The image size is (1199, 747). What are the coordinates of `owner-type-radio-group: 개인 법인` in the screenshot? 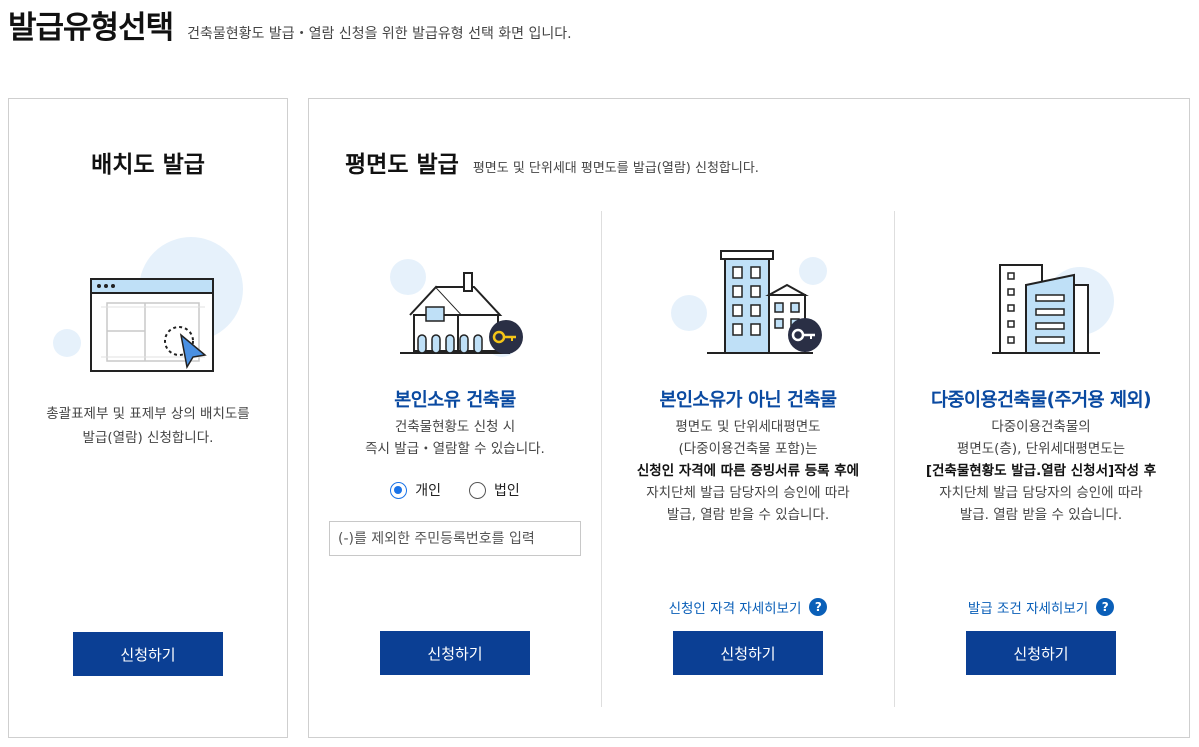 It's located at (455, 490).